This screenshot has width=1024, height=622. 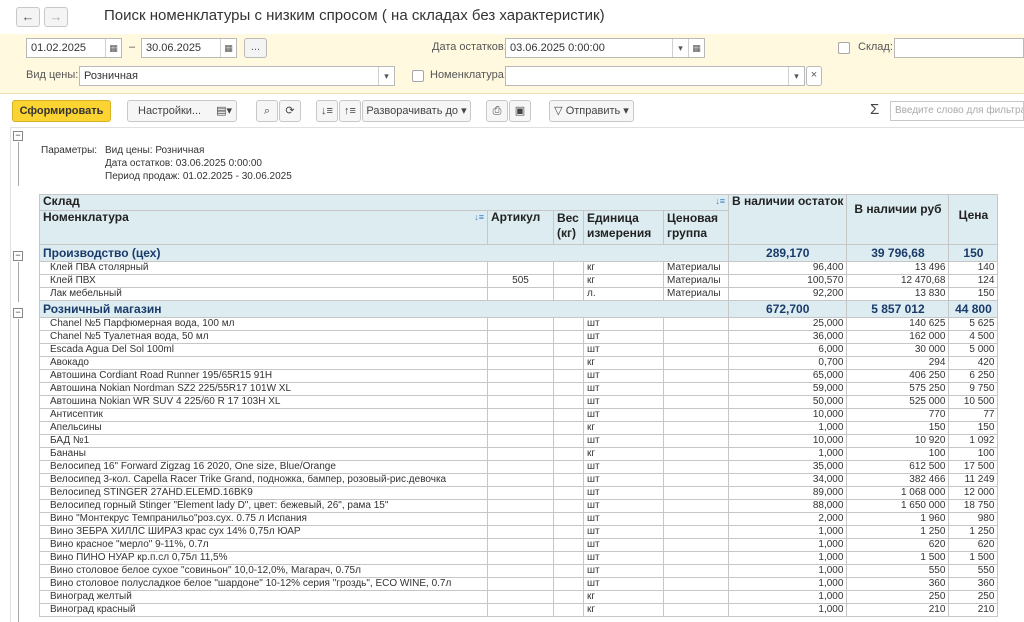 I want to click on header-unit: Единица измерения, so click(x=623, y=227).